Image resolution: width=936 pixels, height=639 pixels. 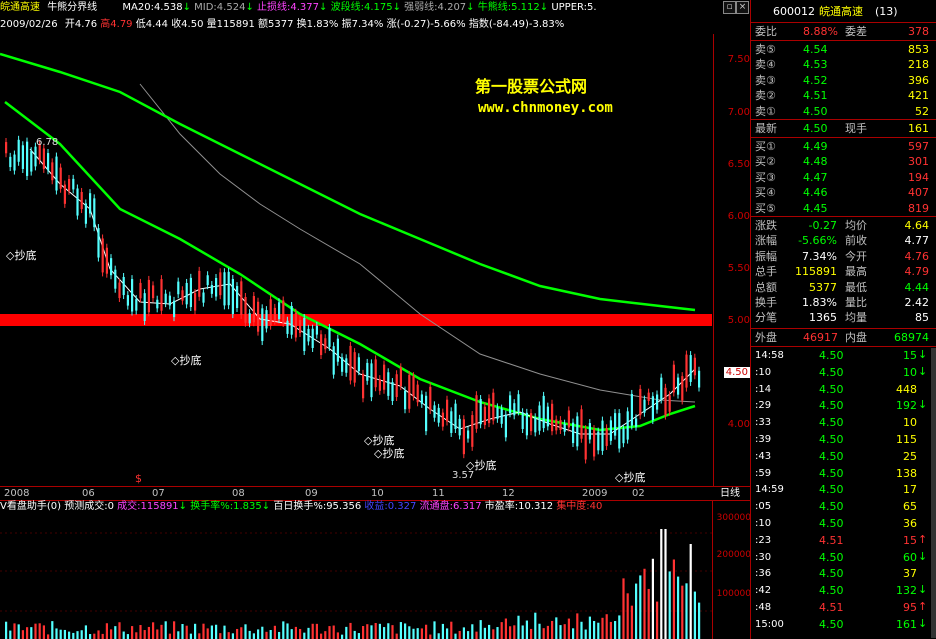 What do you see at coordinates (730, 493) in the screenshot?
I see `period-button: 日线` at bounding box center [730, 493].